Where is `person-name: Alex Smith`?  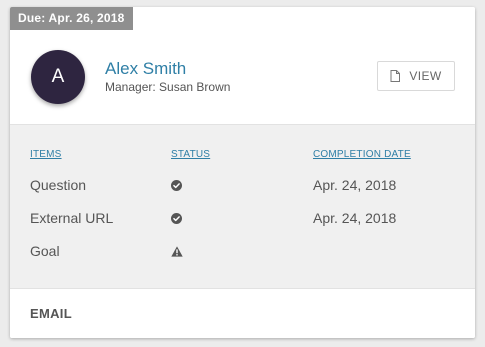
person-name: Alex Smith is located at coordinates (145, 69).